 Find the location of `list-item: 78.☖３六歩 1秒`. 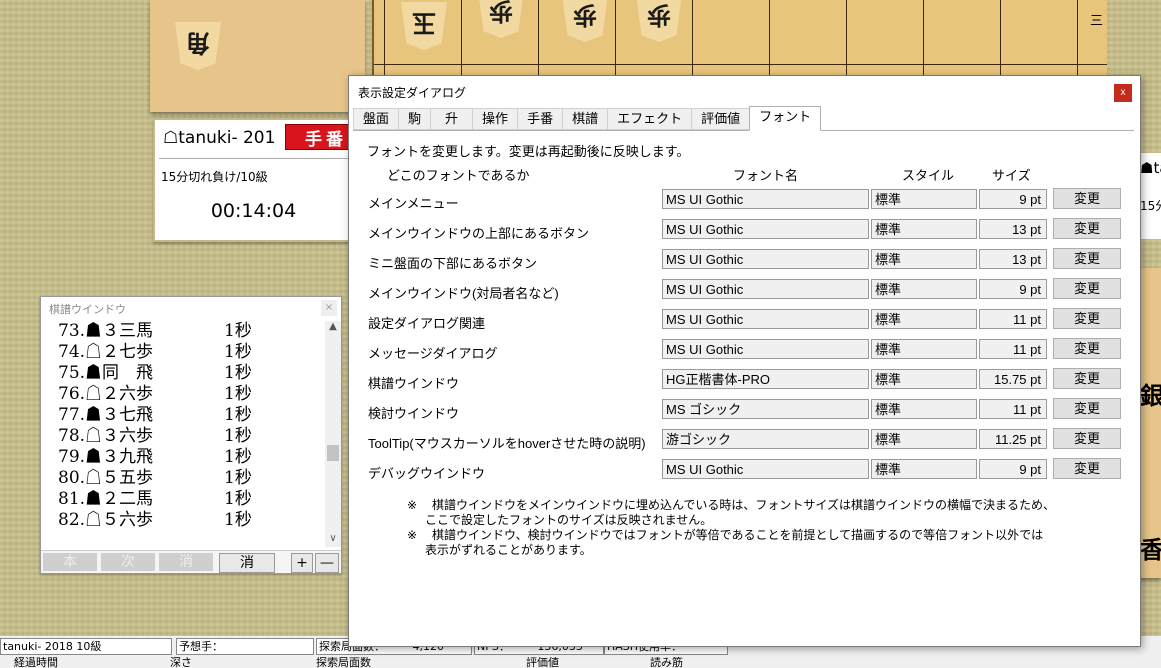

list-item: 78.☖３六歩 1秒 is located at coordinates (183, 436).